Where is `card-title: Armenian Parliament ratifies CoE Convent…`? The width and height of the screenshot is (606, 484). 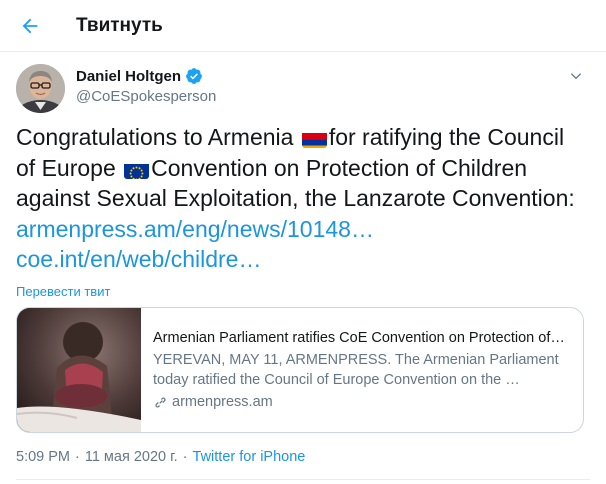
card-title: Armenian Parliament ratifies CoE Convent… is located at coordinates (359, 338).